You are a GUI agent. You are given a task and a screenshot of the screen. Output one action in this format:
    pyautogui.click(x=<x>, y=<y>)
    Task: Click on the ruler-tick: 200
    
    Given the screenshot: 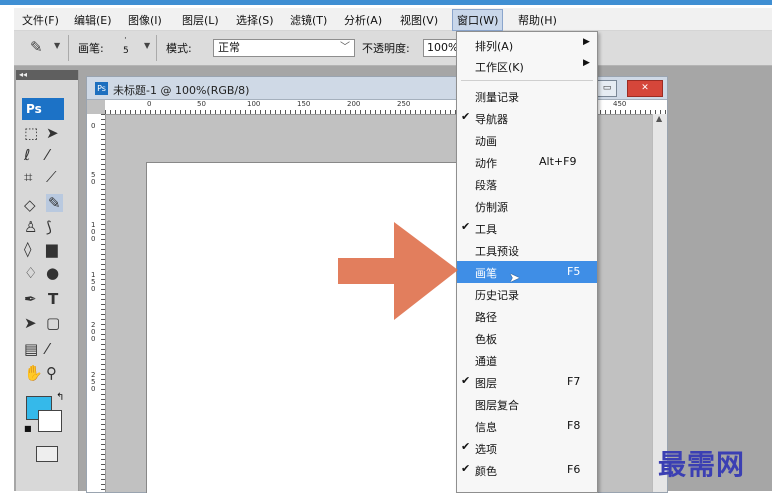 What is the action you would take?
    pyautogui.click(x=354, y=104)
    